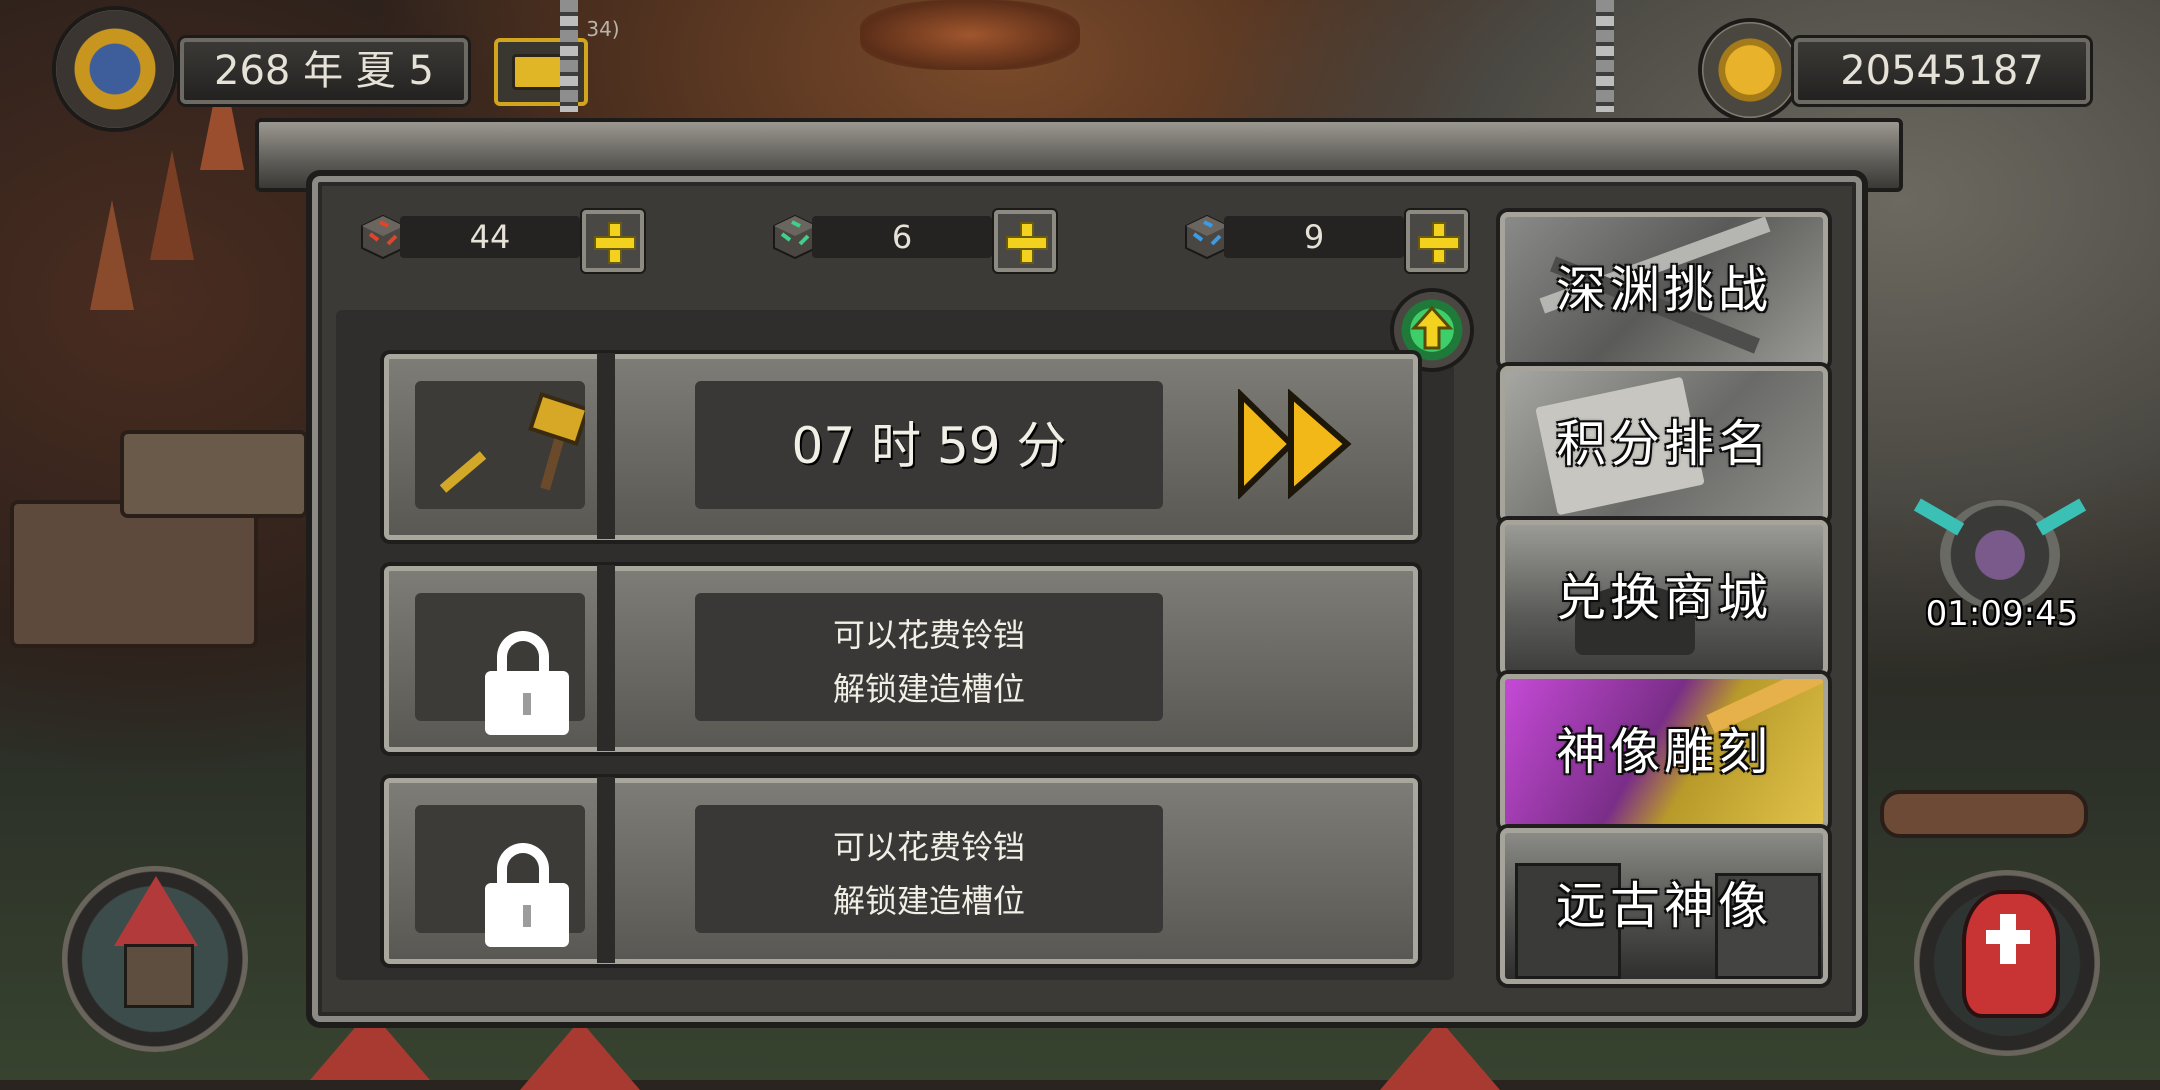  Describe the element at coordinates (159, 976) in the screenshot. I see `house-body` at that location.